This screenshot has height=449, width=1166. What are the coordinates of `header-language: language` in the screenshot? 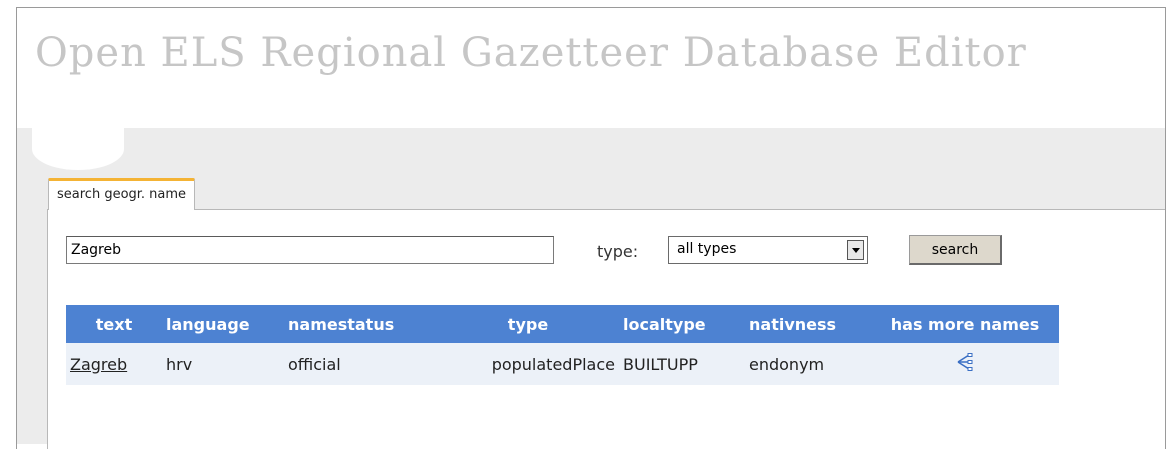 It's located at (223, 324).